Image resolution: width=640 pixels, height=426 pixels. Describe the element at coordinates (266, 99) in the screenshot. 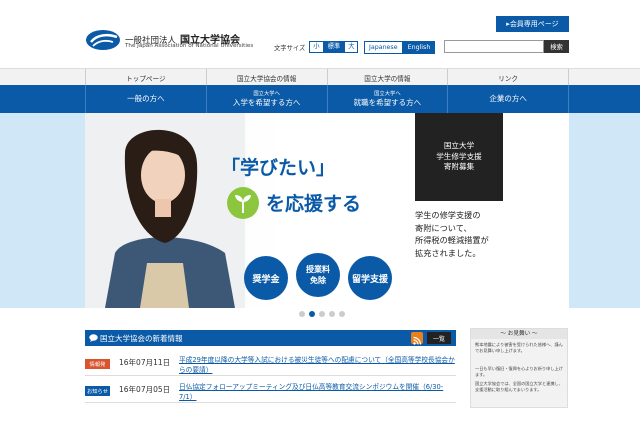

I see `nav-prospective-students: 国立大学へ 入学を希望する方へ` at that location.